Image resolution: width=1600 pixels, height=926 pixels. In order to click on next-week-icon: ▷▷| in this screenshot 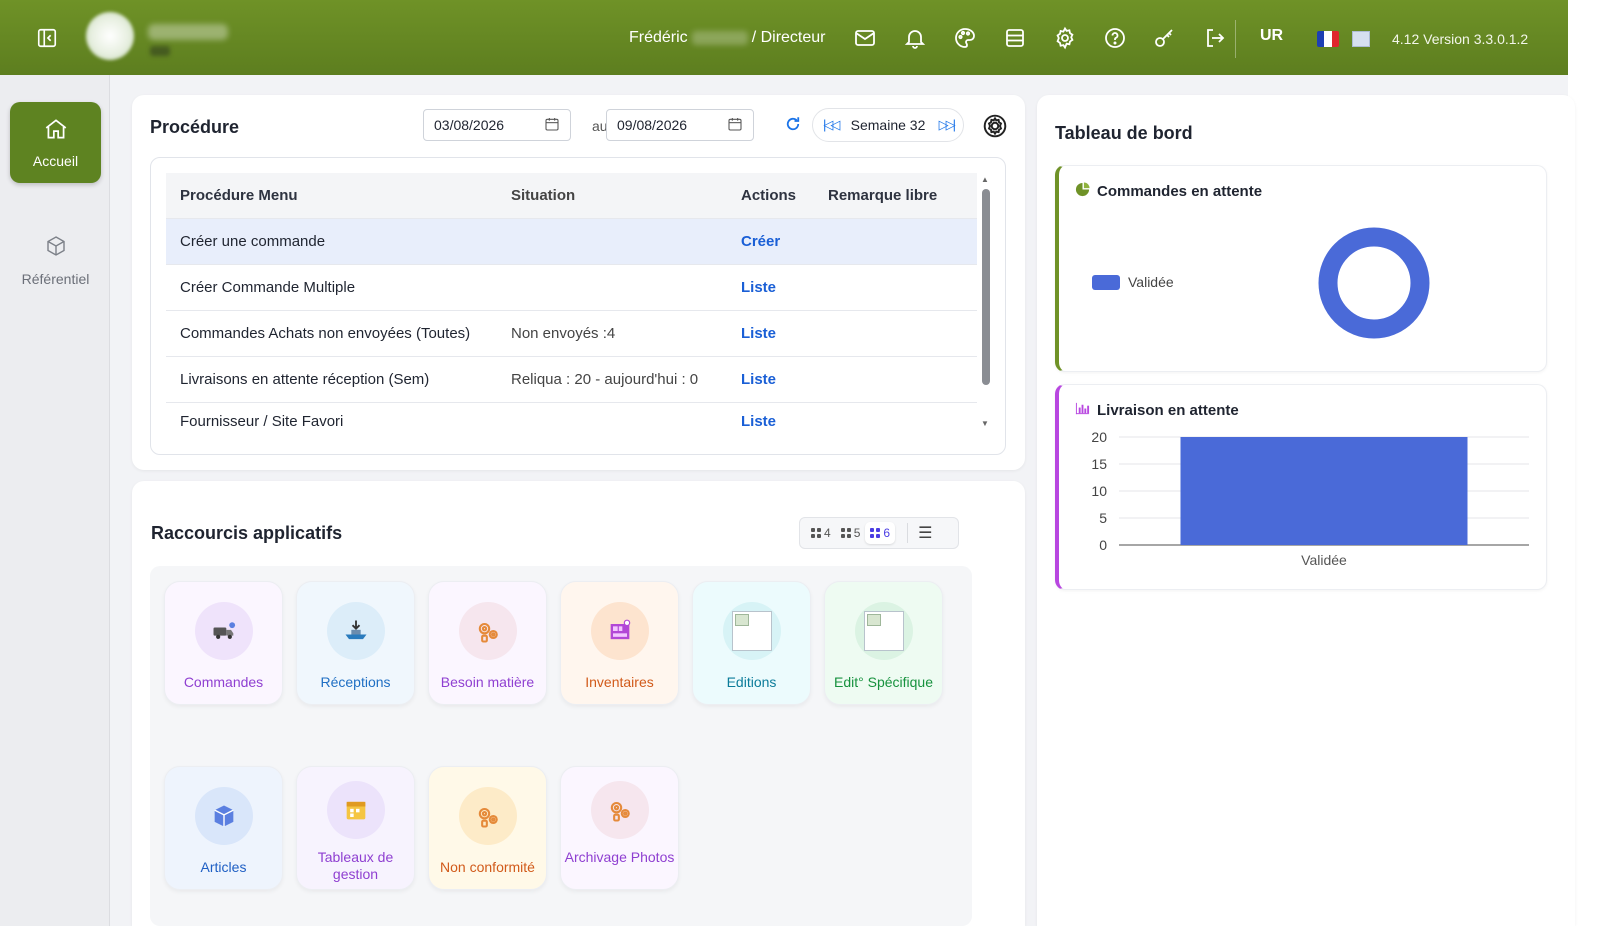, I will do `click(947, 125)`.